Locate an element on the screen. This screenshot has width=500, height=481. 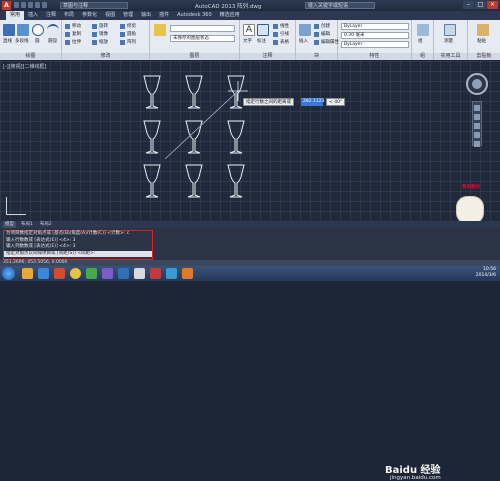
tab-home: 常用 is located at coordinates (15, 15).